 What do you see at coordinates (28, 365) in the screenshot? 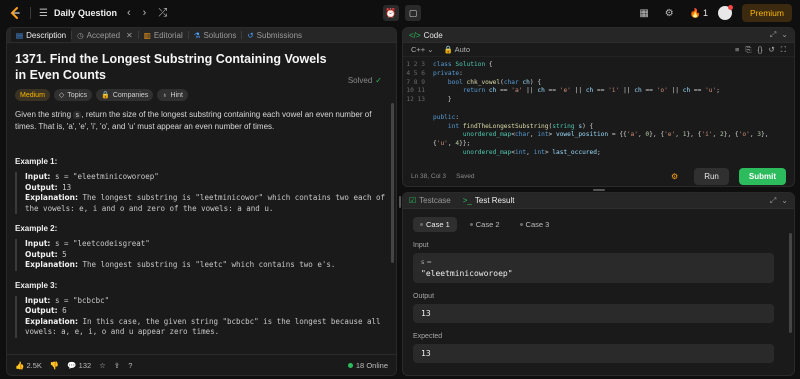
I see `like-button: 👍 2.5K` at bounding box center [28, 365].